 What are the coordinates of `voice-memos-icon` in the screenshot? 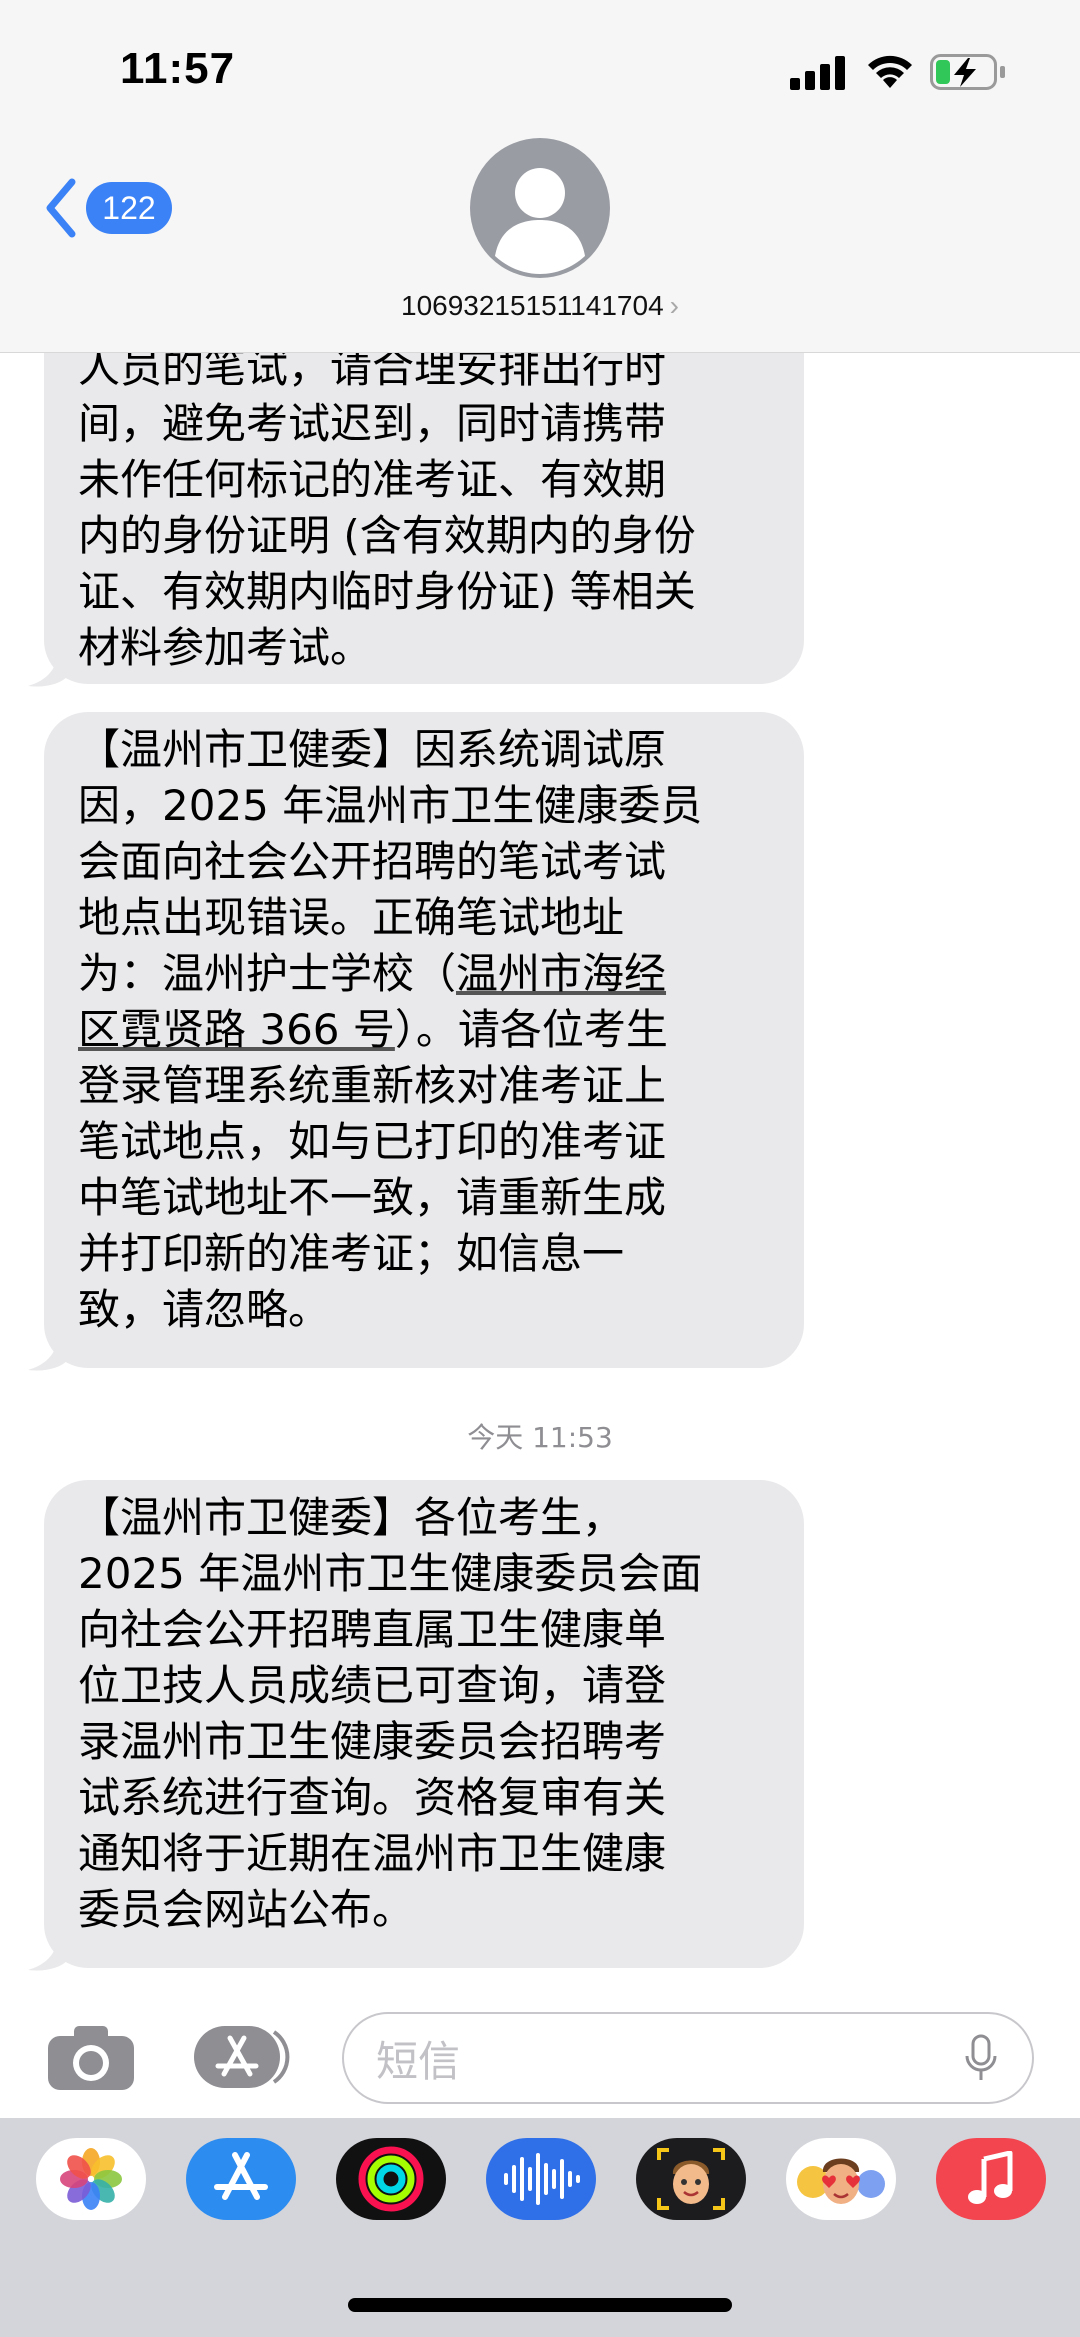 It's located at (542, 2179).